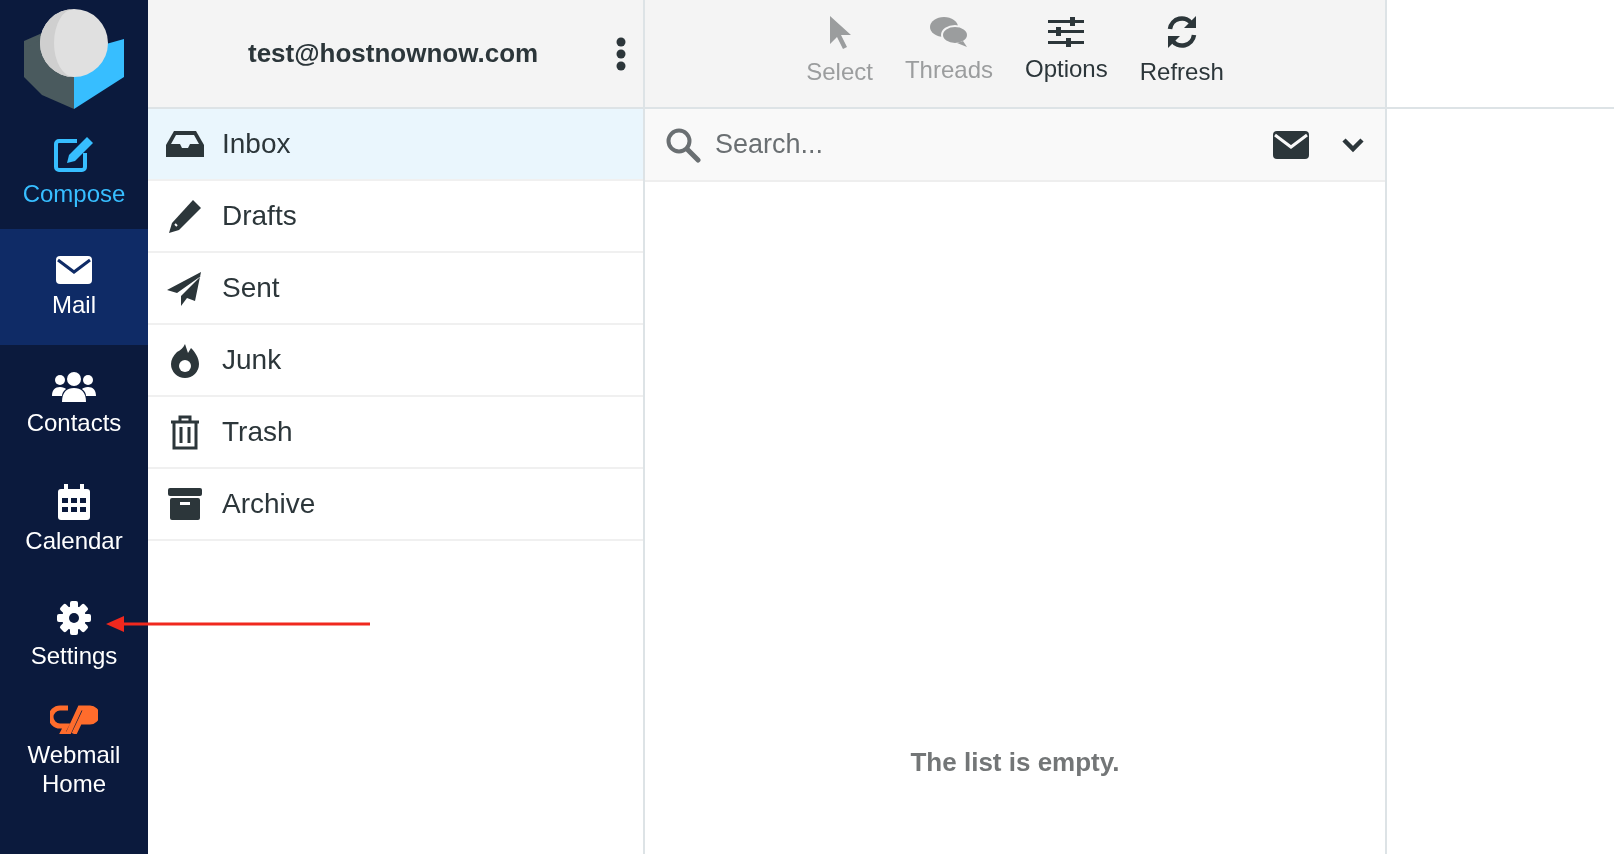 This screenshot has width=1614, height=854. I want to click on toolbar-button: Options, so click(1066, 51).